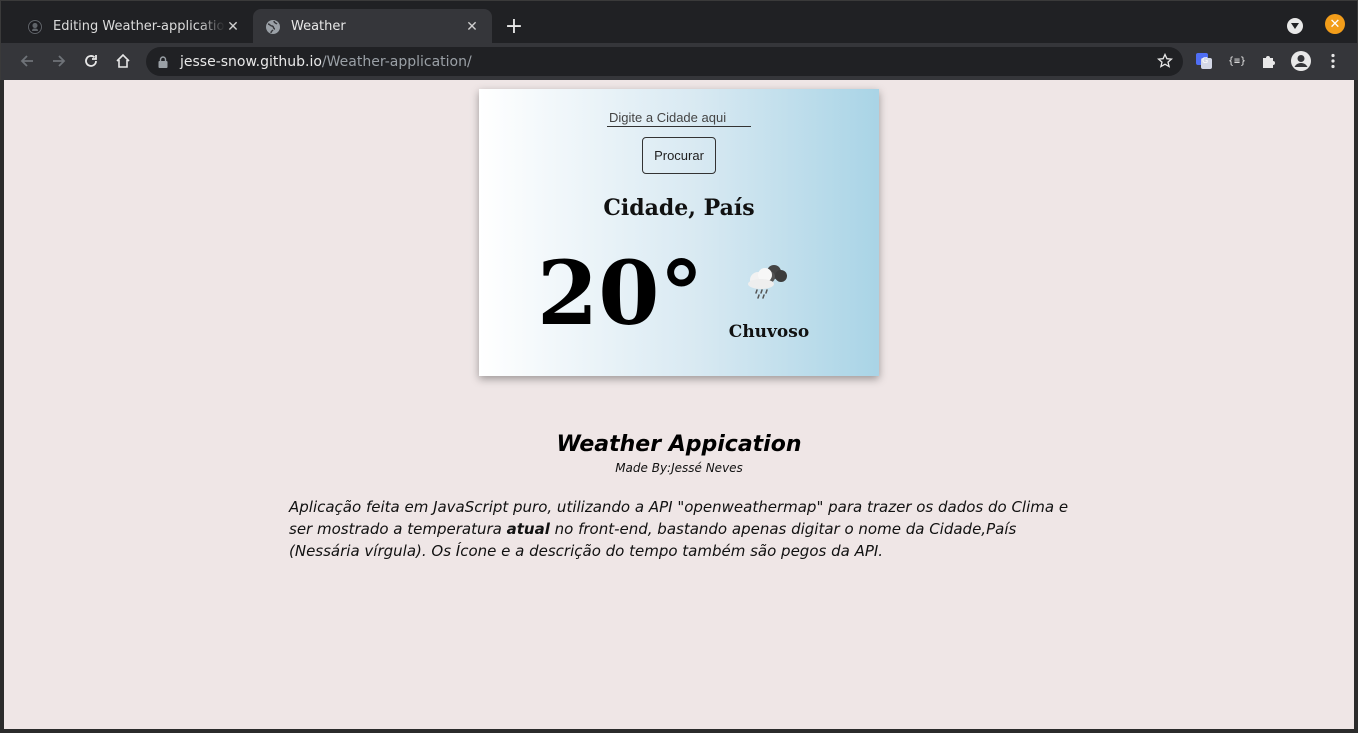  I want to click on globe-icon, so click(273, 27).